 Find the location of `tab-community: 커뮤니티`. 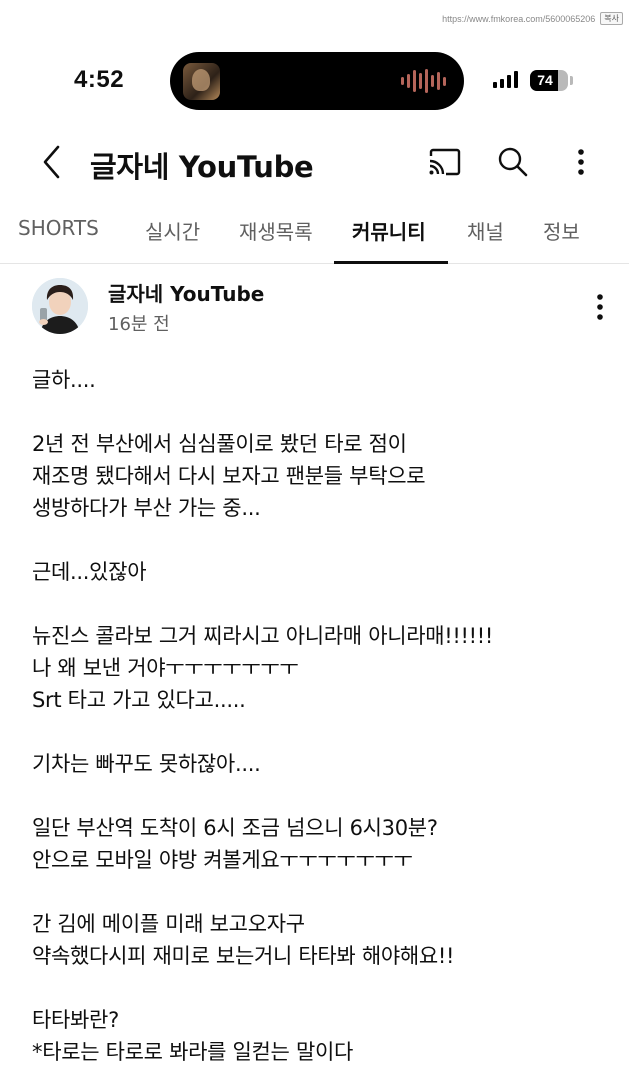

tab-community: 커뮤니티 is located at coordinates (389, 230).